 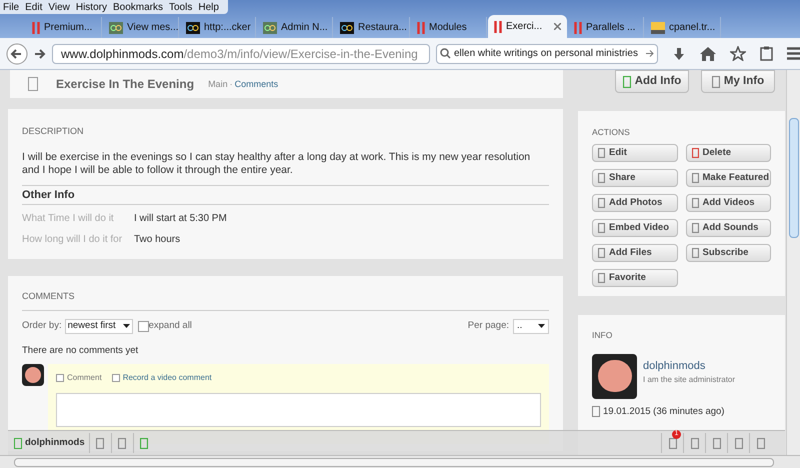 What do you see at coordinates (180, 219) in the screenshot?
I see `field-value: I will start at 5:30 PM` at bounding box center [180, 219].